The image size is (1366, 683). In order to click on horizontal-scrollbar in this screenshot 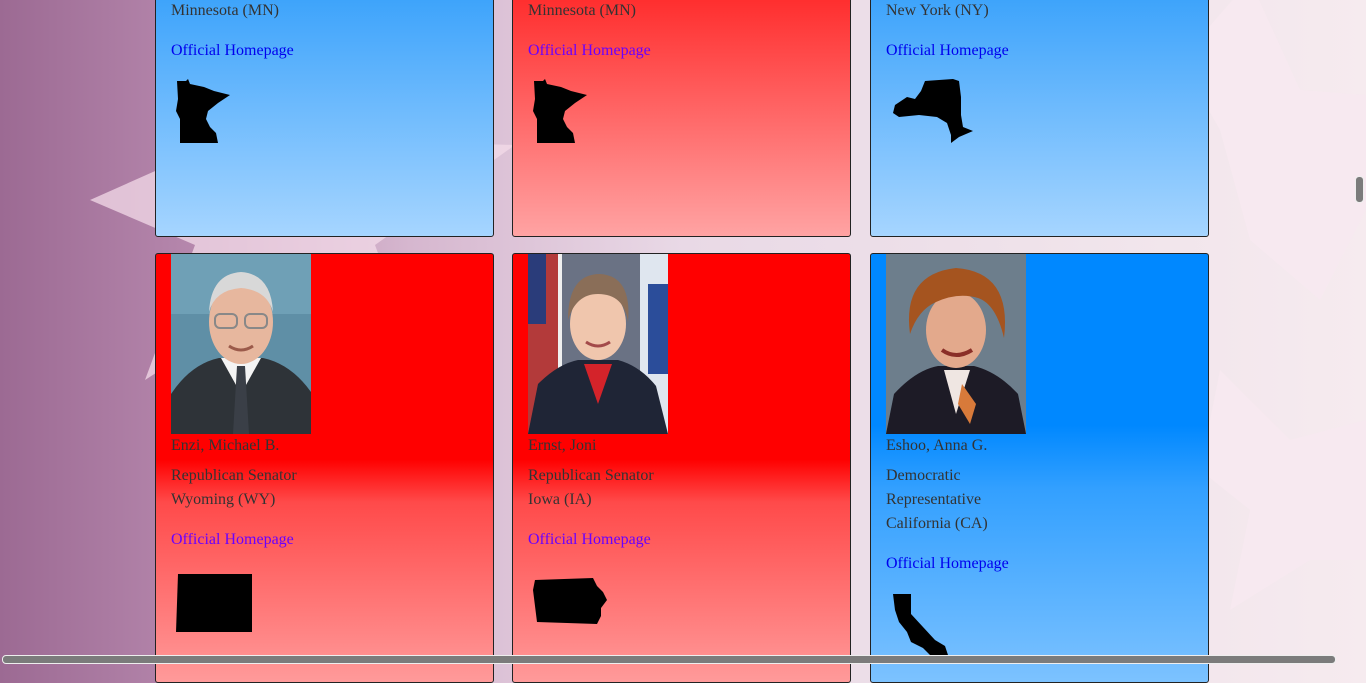, I will do `click(669, 659)`.